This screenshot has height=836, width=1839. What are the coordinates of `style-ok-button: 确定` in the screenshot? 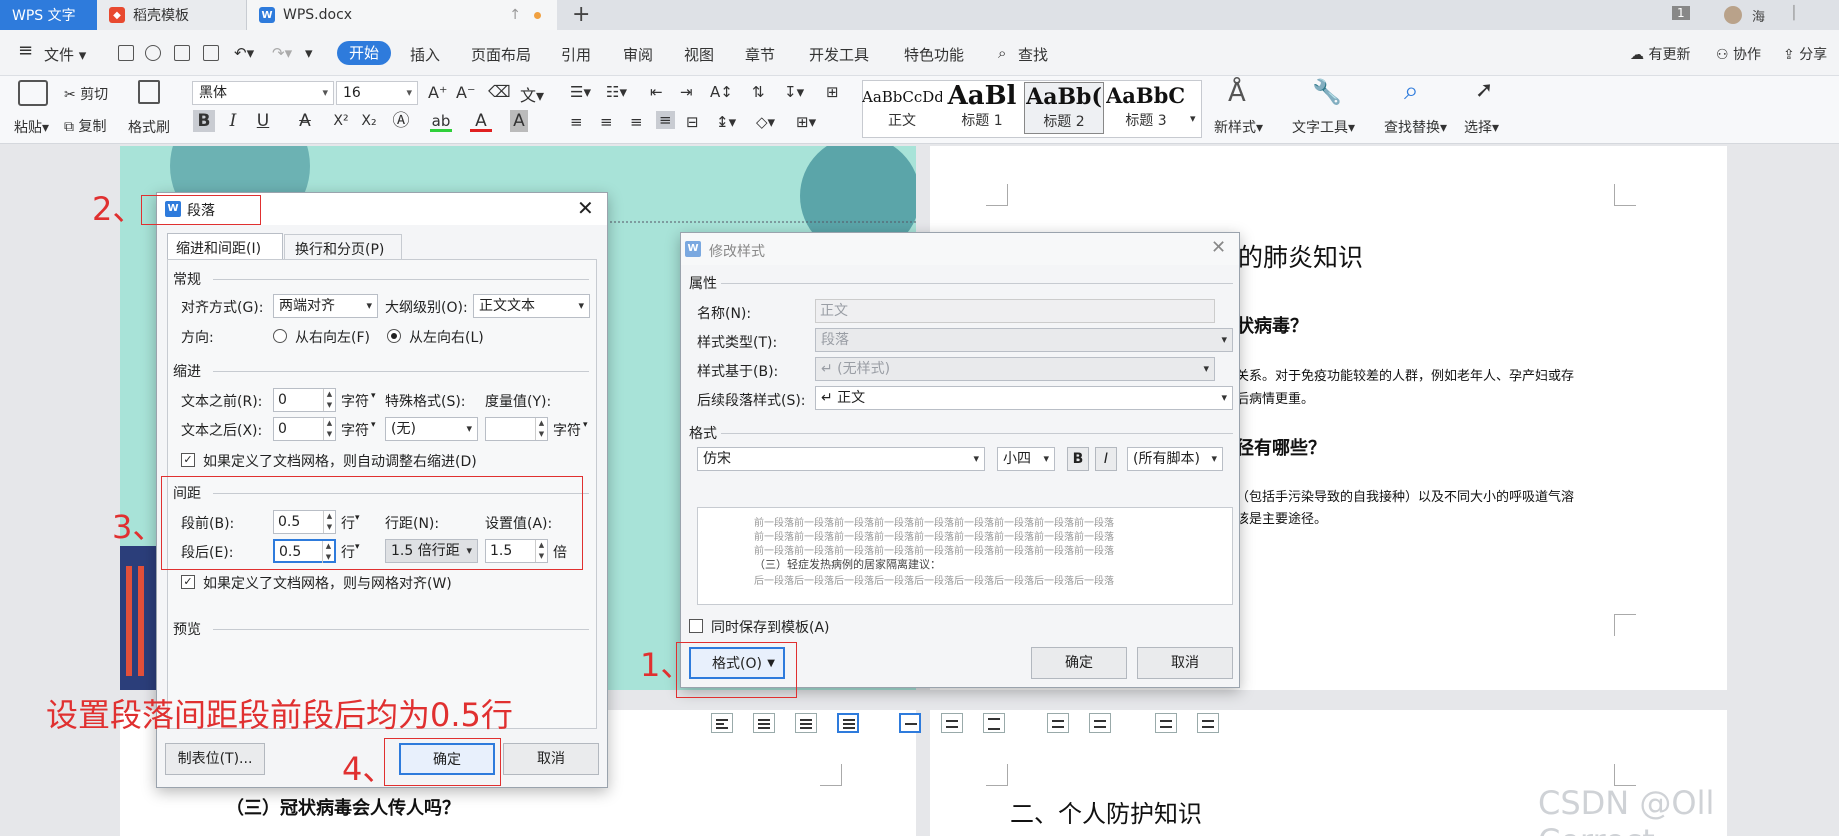 It's located at (1079, 663).